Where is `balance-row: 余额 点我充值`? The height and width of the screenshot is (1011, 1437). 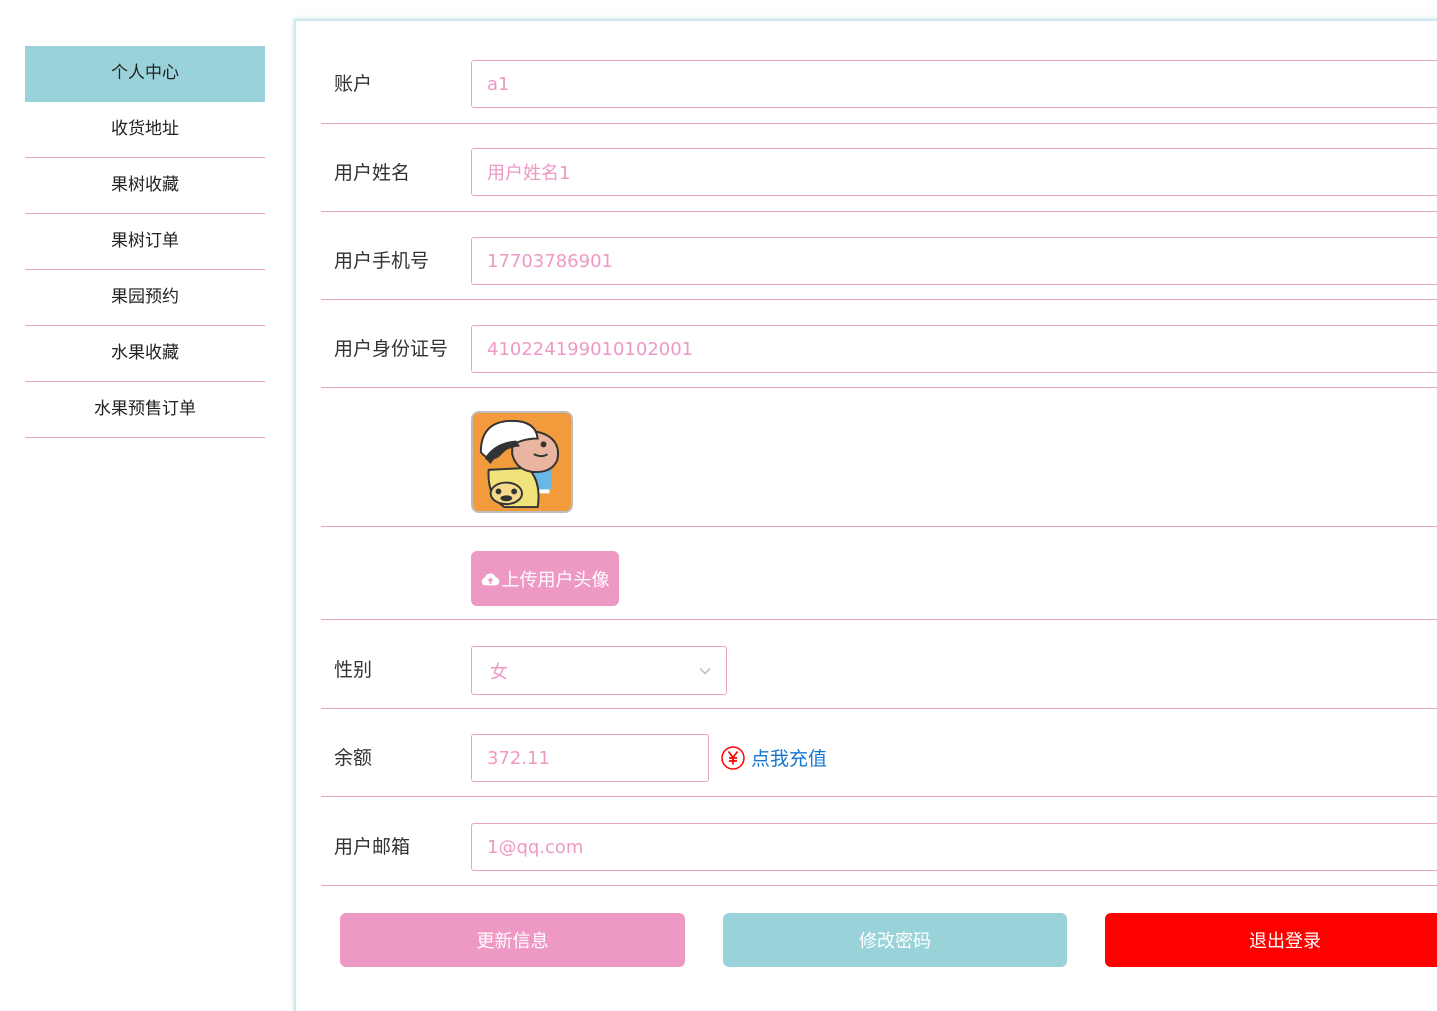
balance-row: 余额 点我充值 is located at coordinates (879, 752).